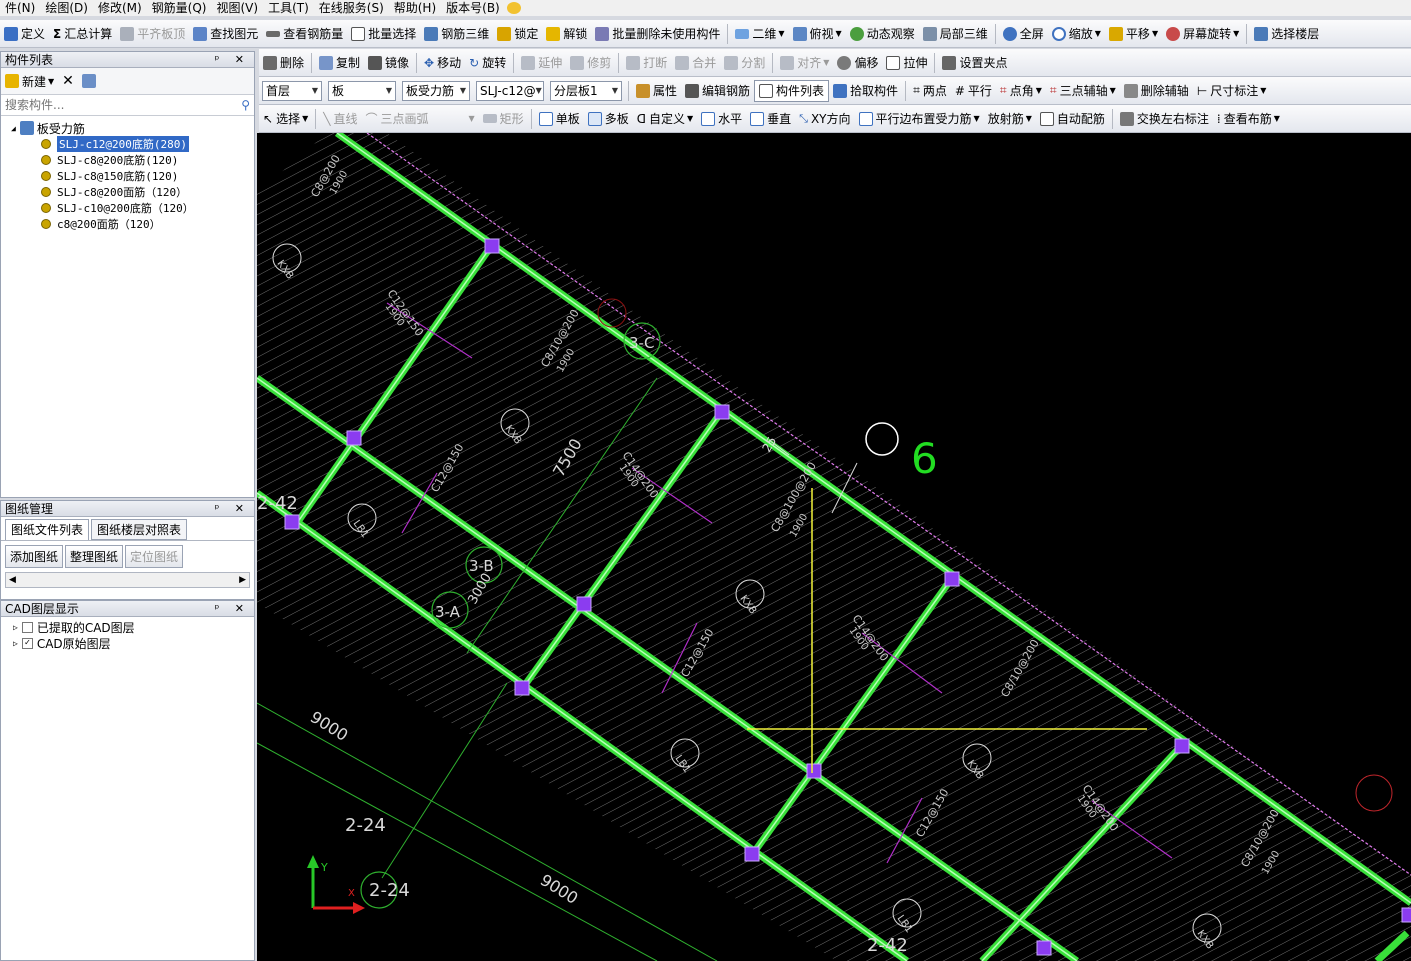 The height and width of the screenshot is (961, 1411). I want to click on menu-item: 工具(T), so click(288, 8).